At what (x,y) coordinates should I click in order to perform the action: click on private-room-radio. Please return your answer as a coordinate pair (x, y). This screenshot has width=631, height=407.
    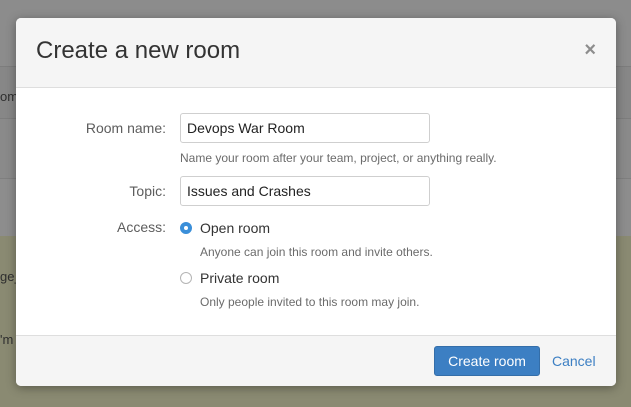
    Looking at the image, I should click on (186, 278).